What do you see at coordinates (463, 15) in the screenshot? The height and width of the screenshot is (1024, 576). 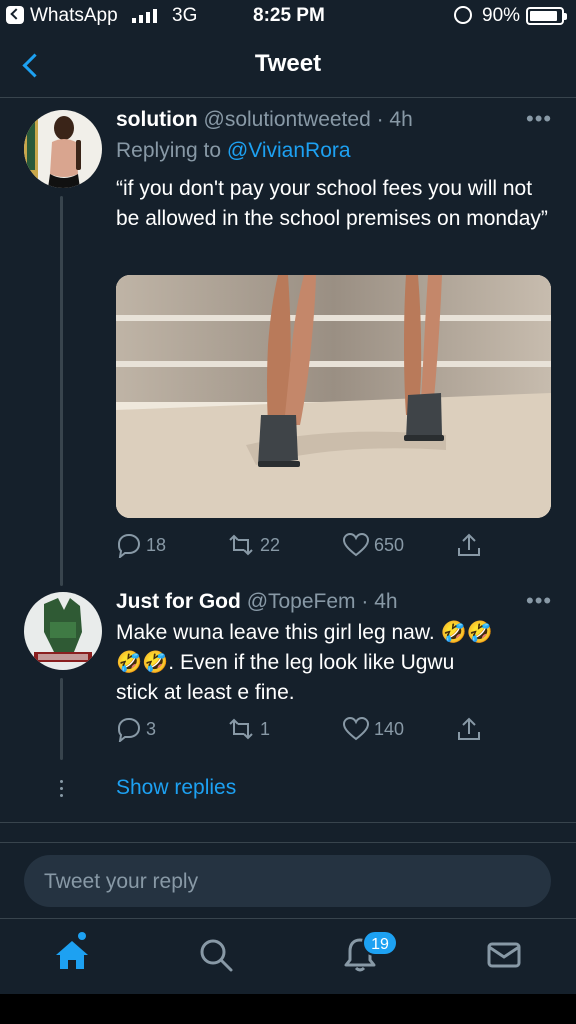 I see `rotation-lock-icon` at bounding box center [463, 15].